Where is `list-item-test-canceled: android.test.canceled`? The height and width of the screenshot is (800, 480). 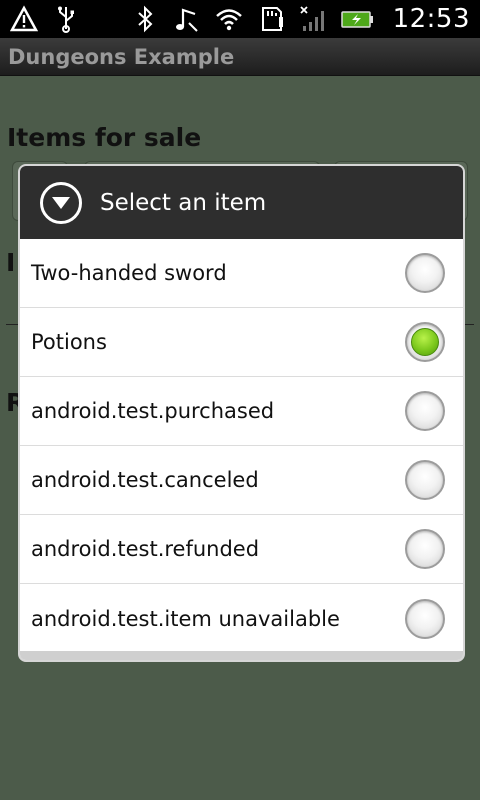
list-item-test-canceled: android.test.canceled is located at coordinates (241, 480).